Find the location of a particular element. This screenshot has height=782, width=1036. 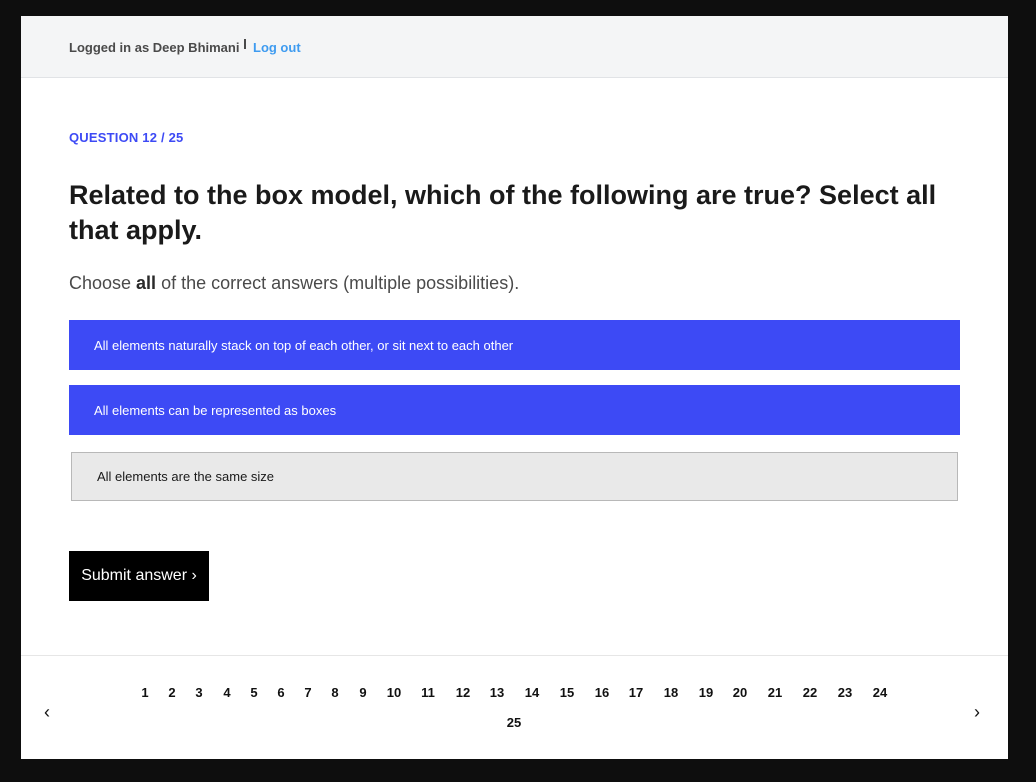

submit-answer-button: Submit answer › is located at coordinates (139, 576).